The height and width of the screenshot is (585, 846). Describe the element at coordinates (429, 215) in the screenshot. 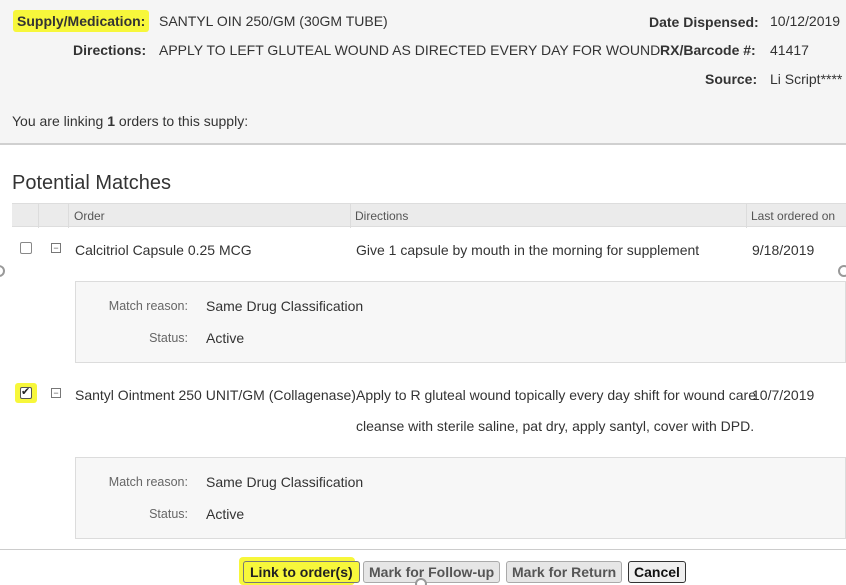

I see `matches-table-header: Order Directions Last ordered on` at that location.